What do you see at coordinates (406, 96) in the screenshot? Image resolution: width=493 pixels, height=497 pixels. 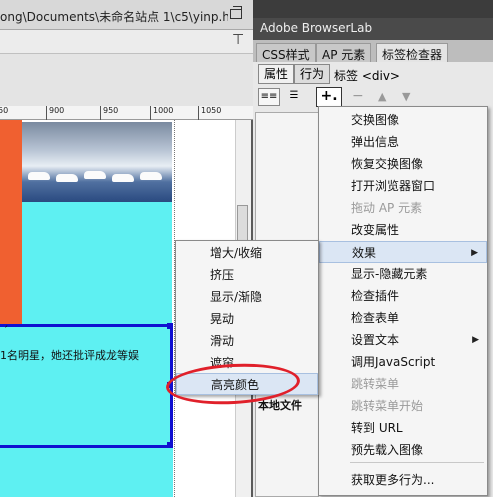 I see `move-down-button: ▼` at bounding box center [406, 96].